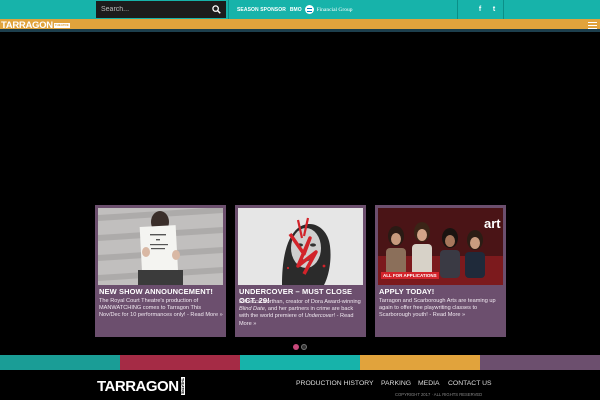  What do you see at coordinates (252, 309) in the screenshot?
I see `desc-emphasis: Blind Date` at bounding box center [252, 309].